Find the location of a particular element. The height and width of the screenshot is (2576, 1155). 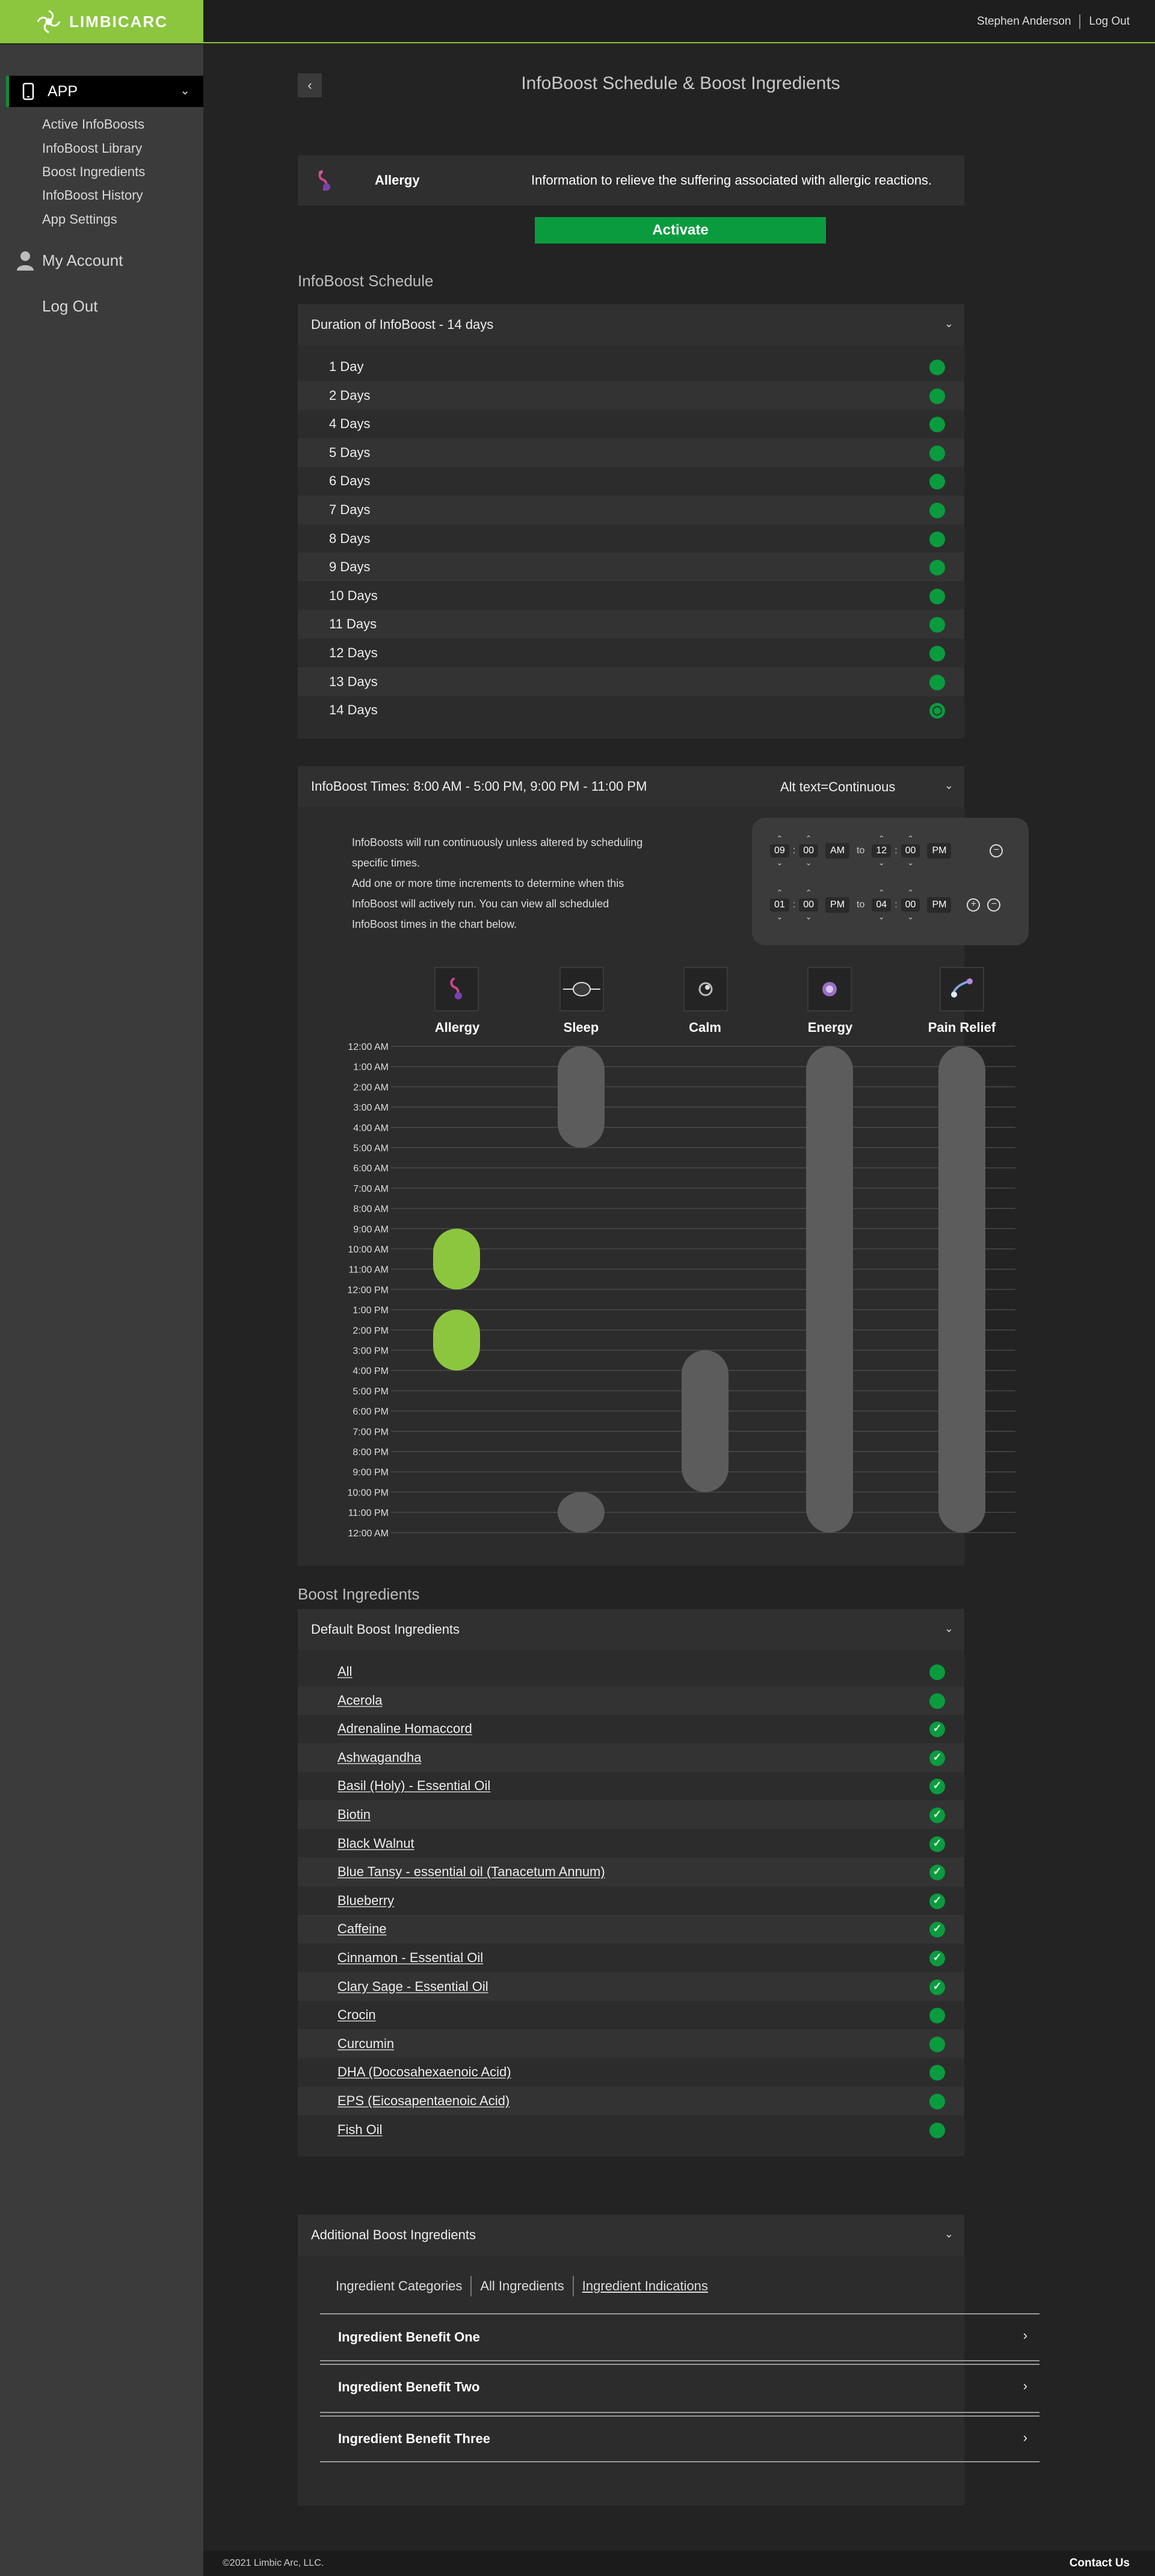

ingredient-row: Curcumin is located at coordinates (631, 2043).